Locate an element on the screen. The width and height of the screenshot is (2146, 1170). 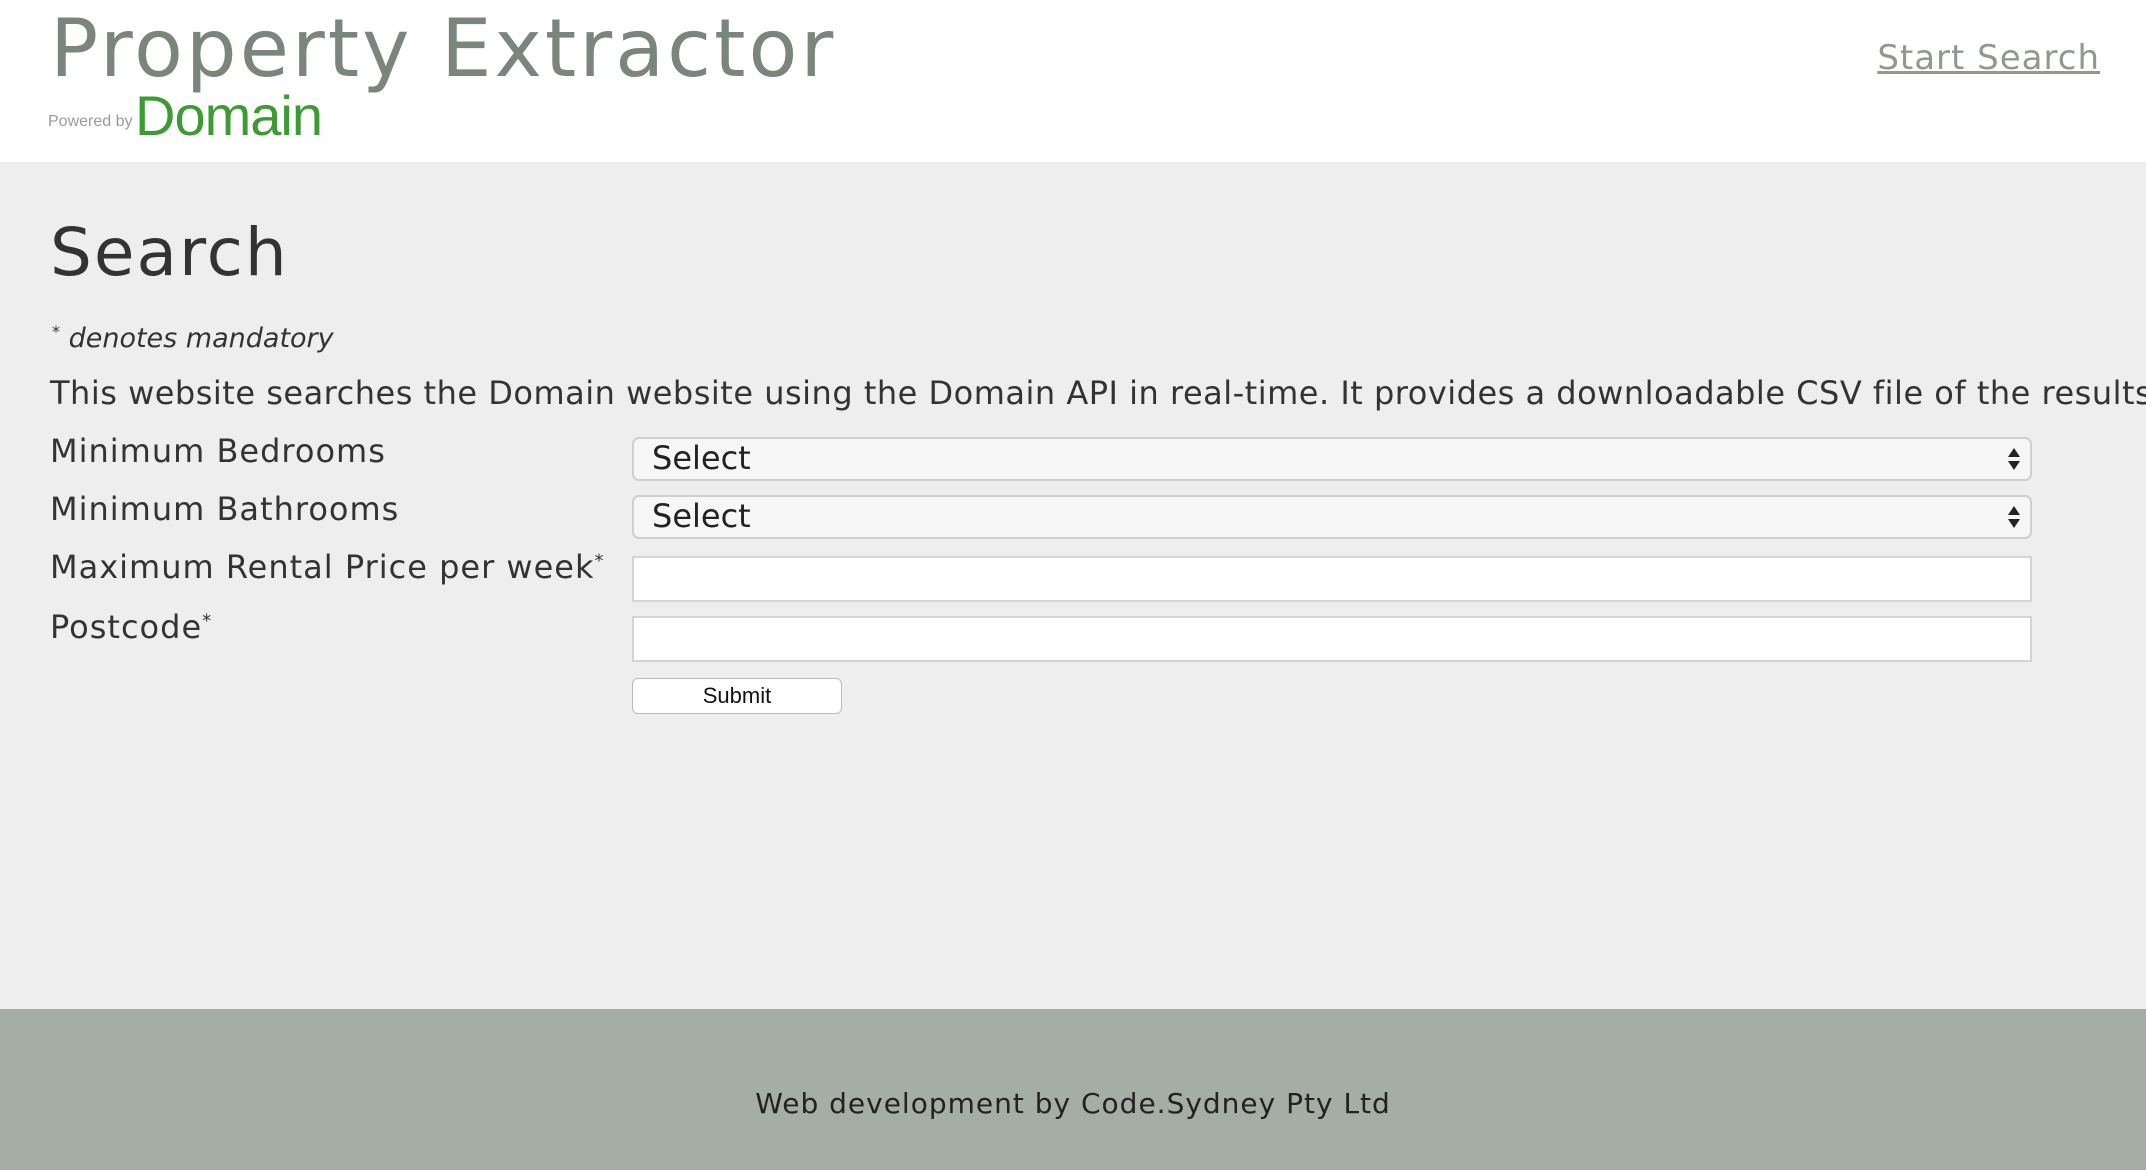
price-label: Maximum Rental Price per week* is located at coordinates (327, 567).